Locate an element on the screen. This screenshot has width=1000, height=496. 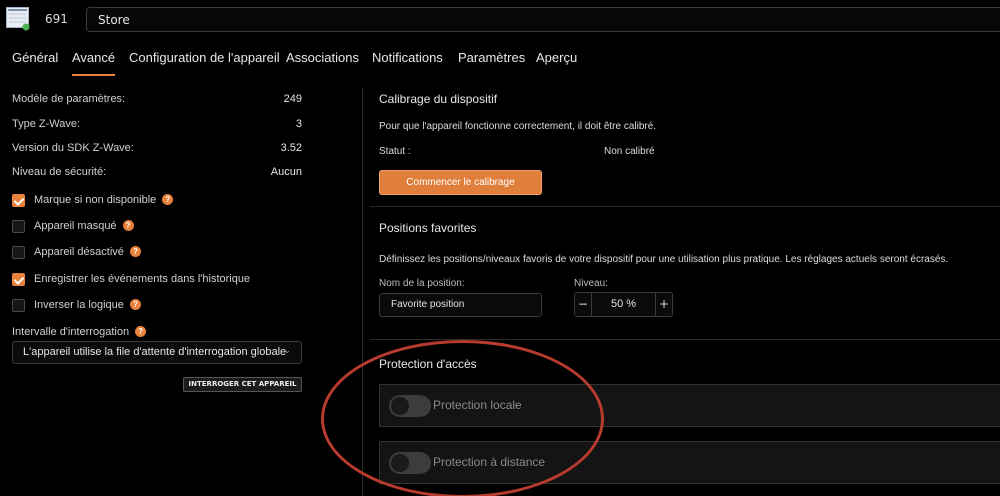
local-protection-label: Protection locale is located at coordinates (477, 405).